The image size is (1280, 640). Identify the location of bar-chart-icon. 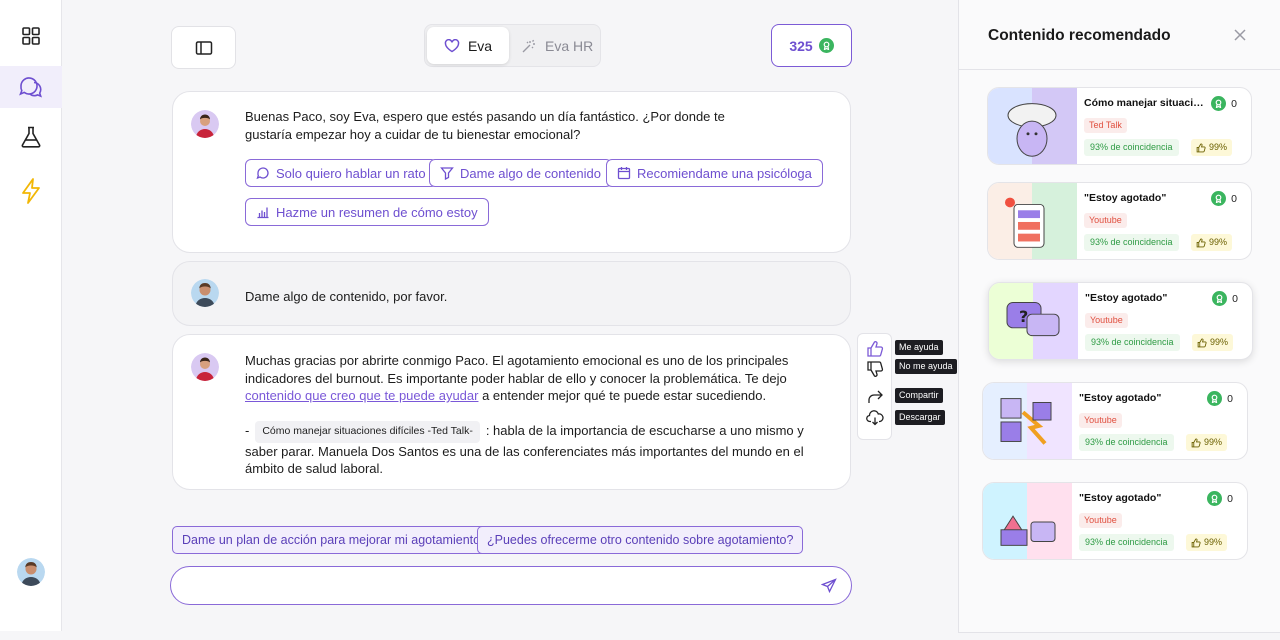
(263, 213).